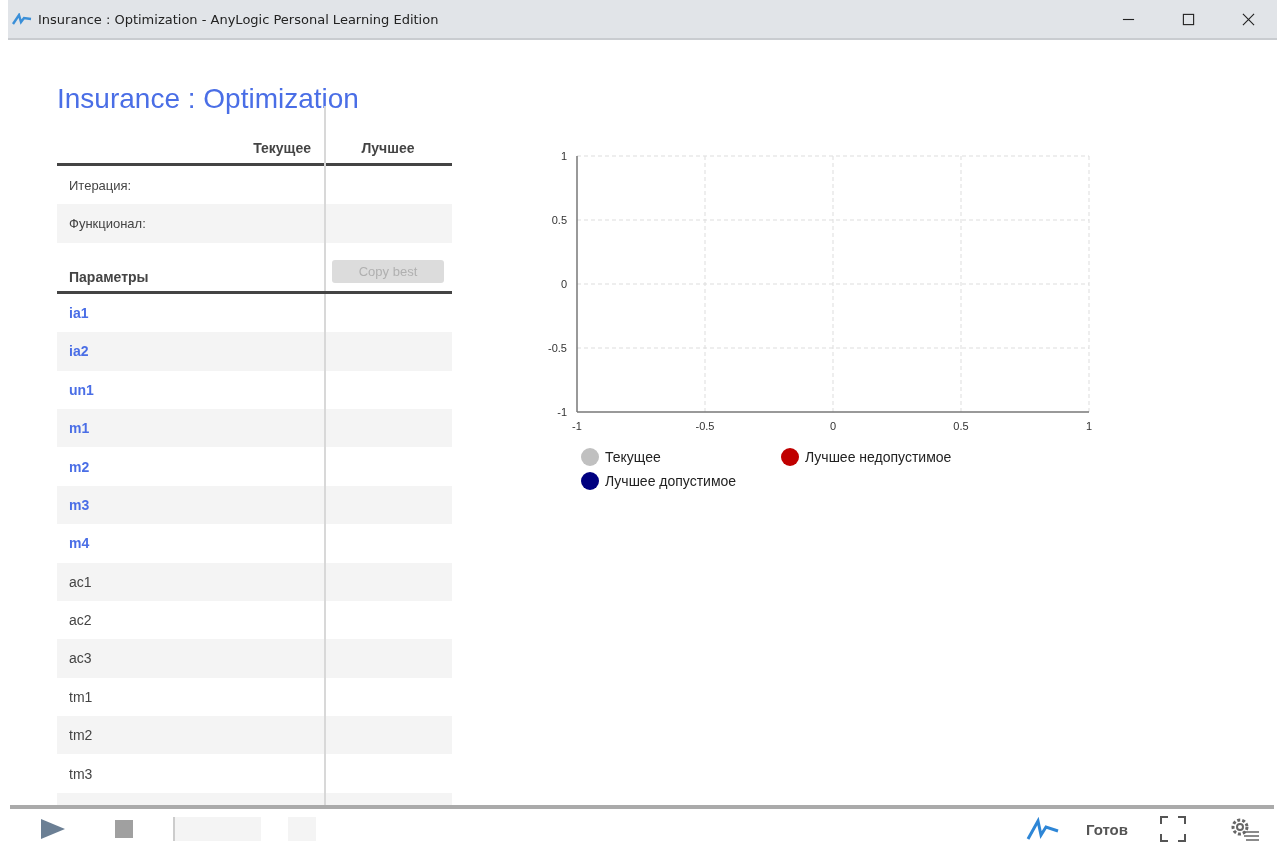  What do you see at coordinates (1173, 829) in the screenshot?
I see `fullscreen-icon` at bounding box center [1173, 829].